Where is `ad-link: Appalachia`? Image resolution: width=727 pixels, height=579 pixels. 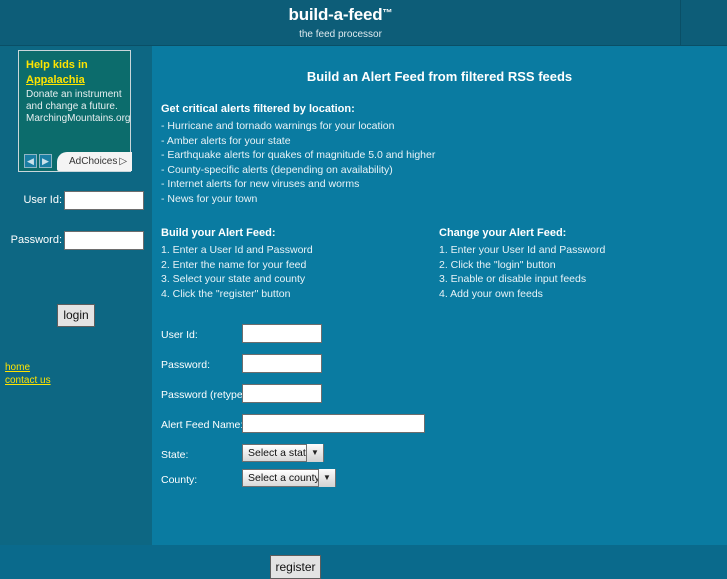
ad-link: Appalachia is located at coordinates (74, 80).